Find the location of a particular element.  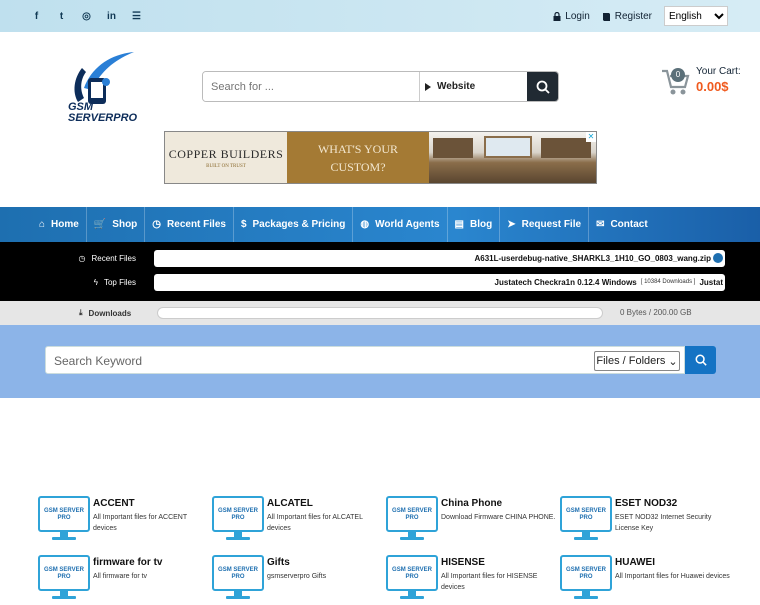

nav-item-contact: ✉ Contact is located at coordinates (622, 224).